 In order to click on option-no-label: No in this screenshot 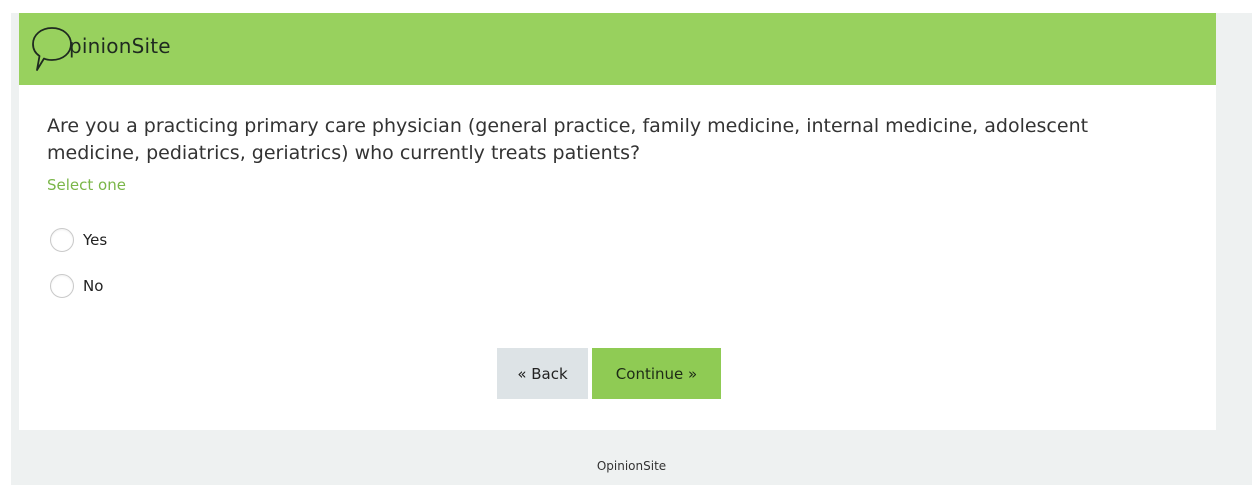, I will do `click(93, 286)`.